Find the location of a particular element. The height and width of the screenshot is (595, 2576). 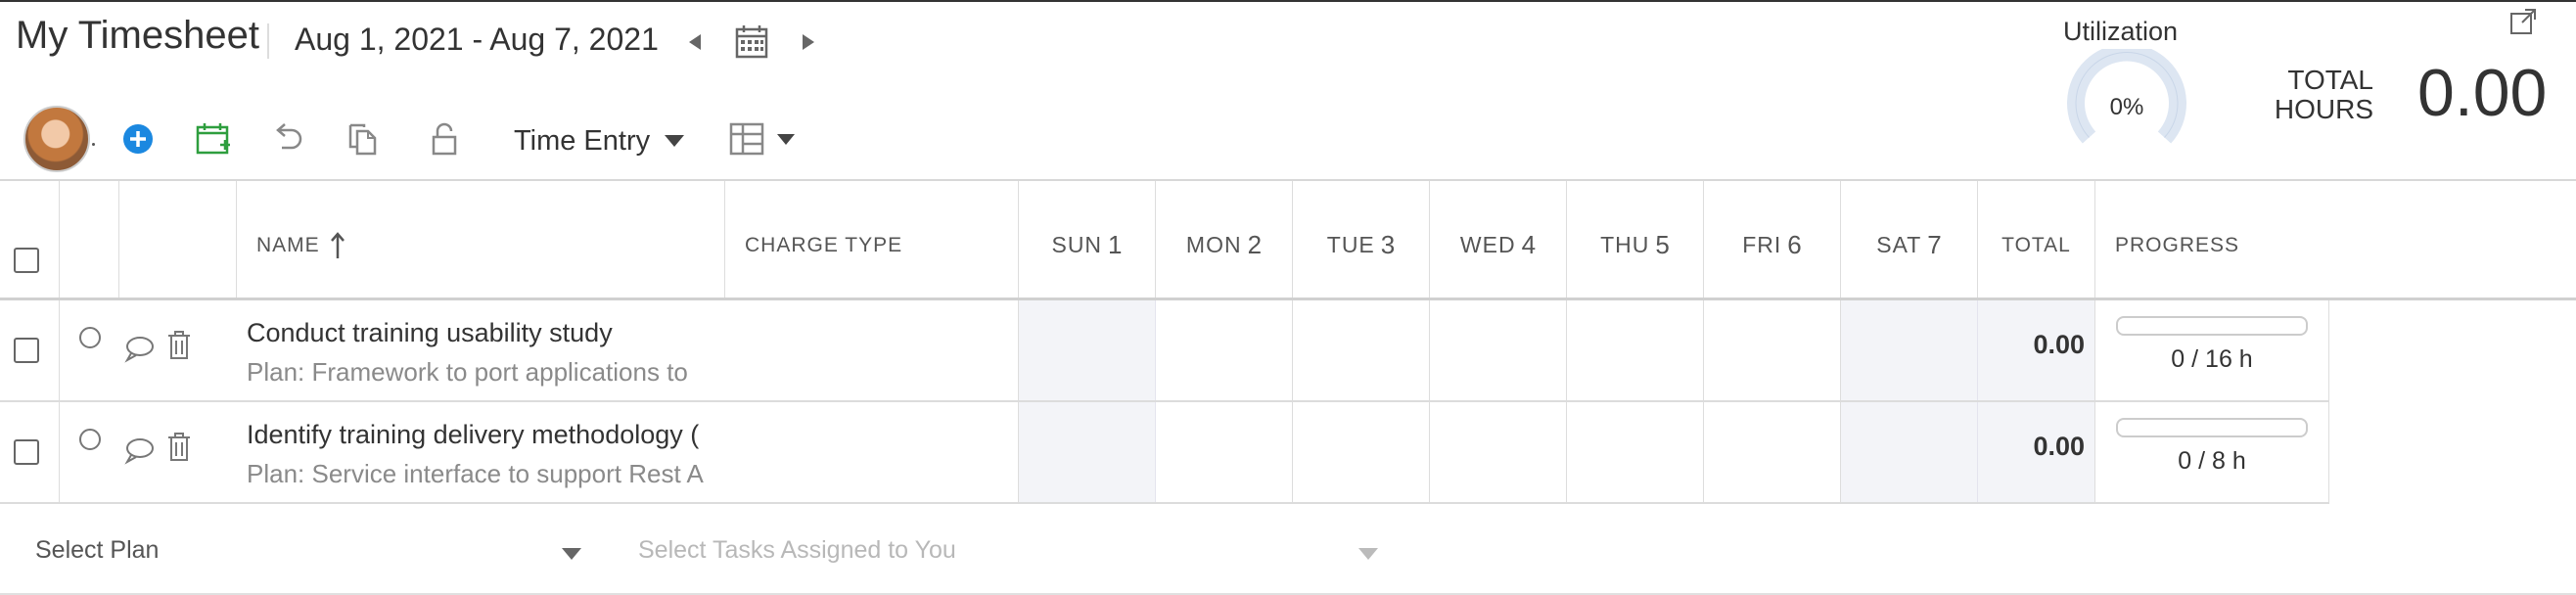

day-column-header: WED 4 is located at coordinates (1499, 239).